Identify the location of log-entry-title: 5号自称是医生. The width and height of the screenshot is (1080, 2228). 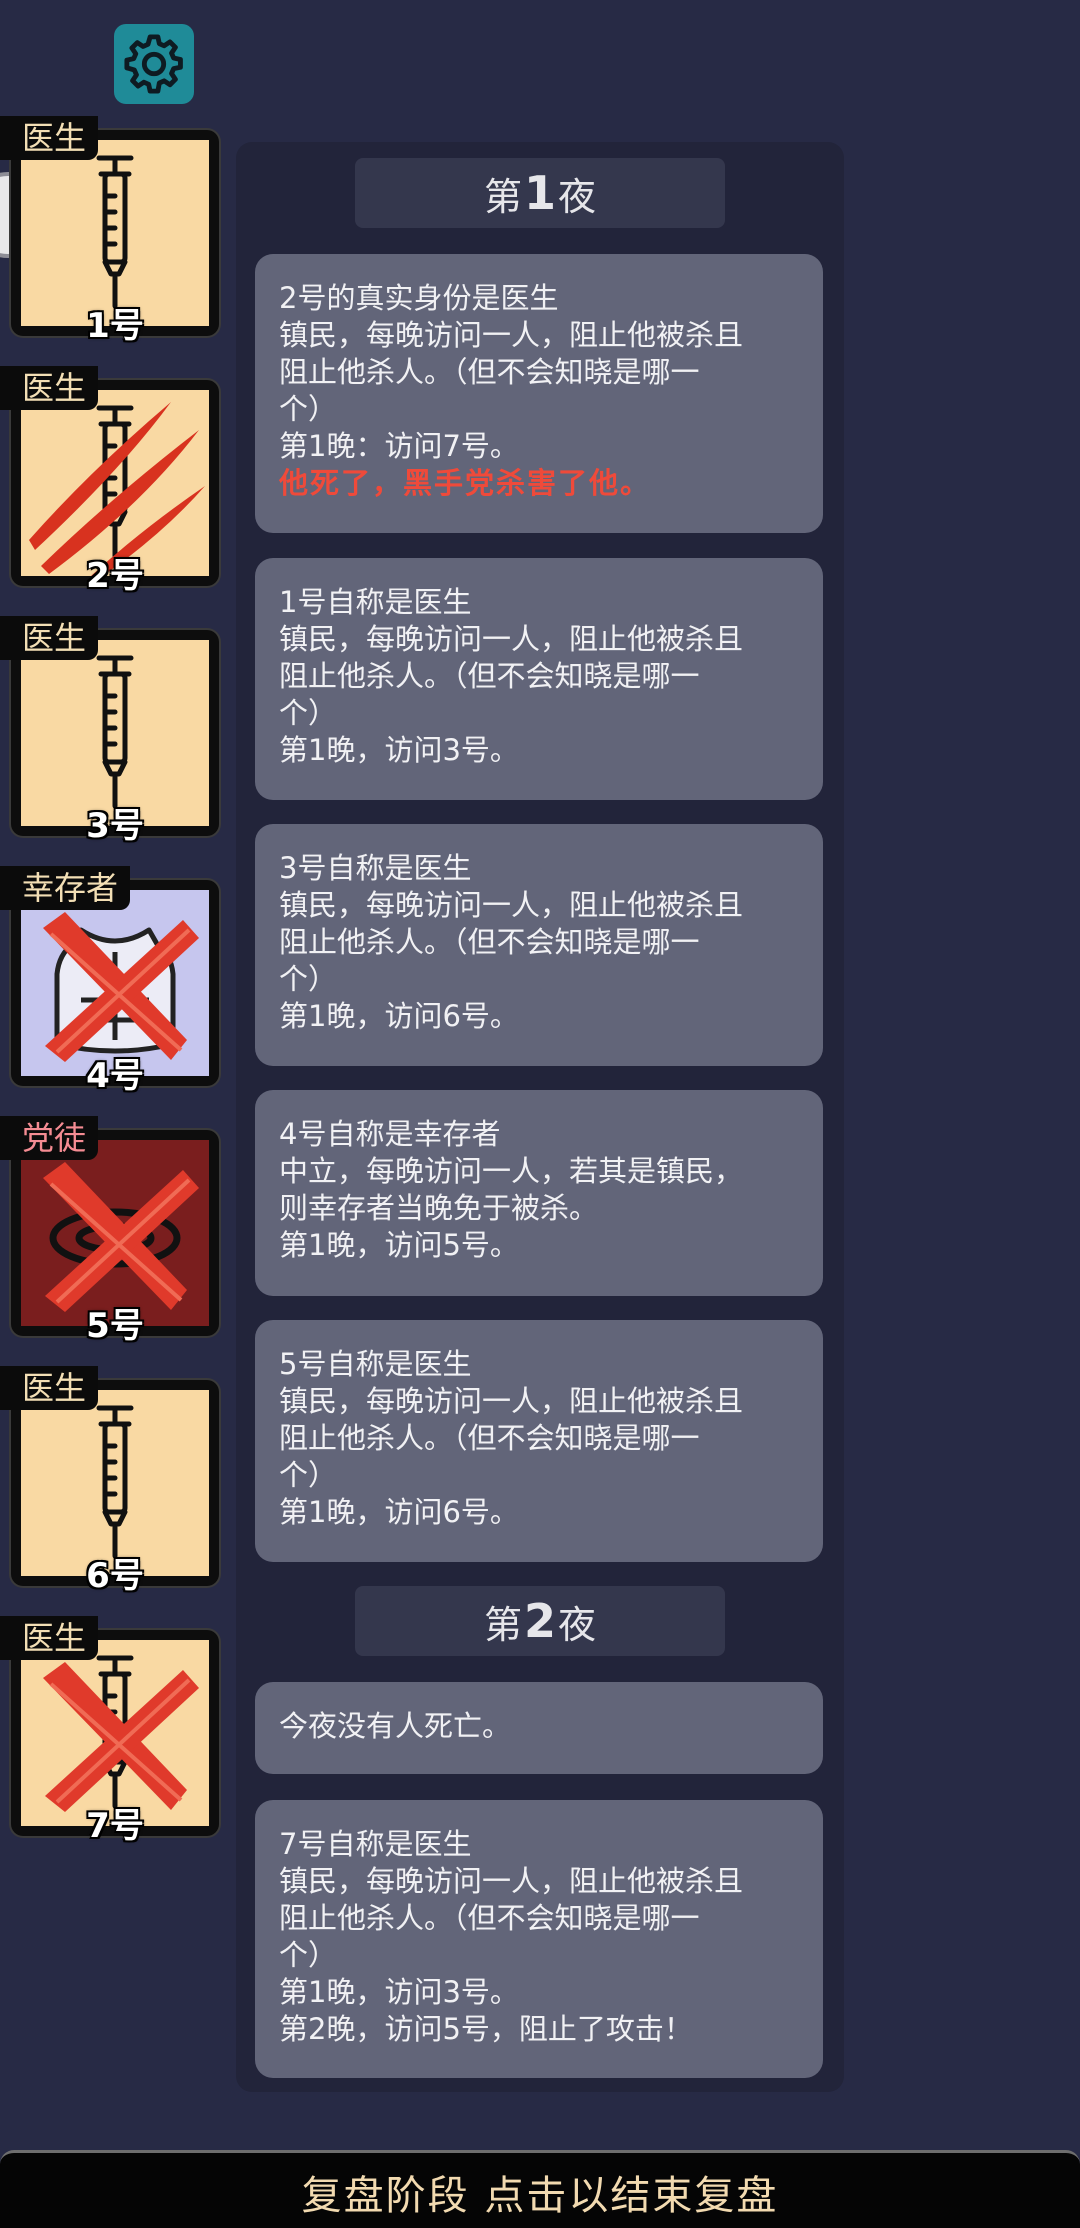
(375, 1364).